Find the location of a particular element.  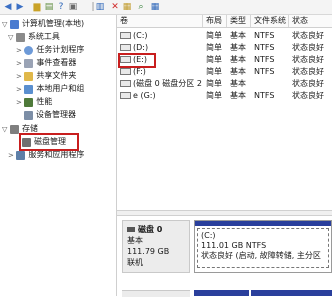

partition-bar is located at coordinates (263, 223).